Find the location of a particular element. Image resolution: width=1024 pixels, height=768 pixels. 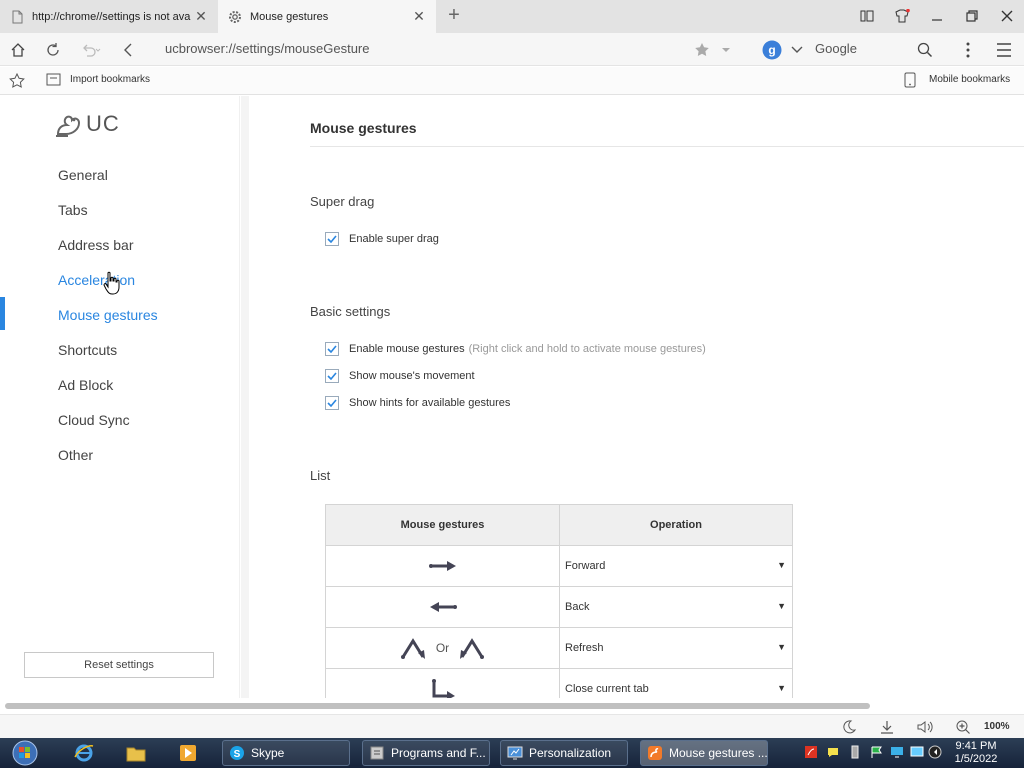

page-title: Mouse gestures is located at coordinates (363, 128).